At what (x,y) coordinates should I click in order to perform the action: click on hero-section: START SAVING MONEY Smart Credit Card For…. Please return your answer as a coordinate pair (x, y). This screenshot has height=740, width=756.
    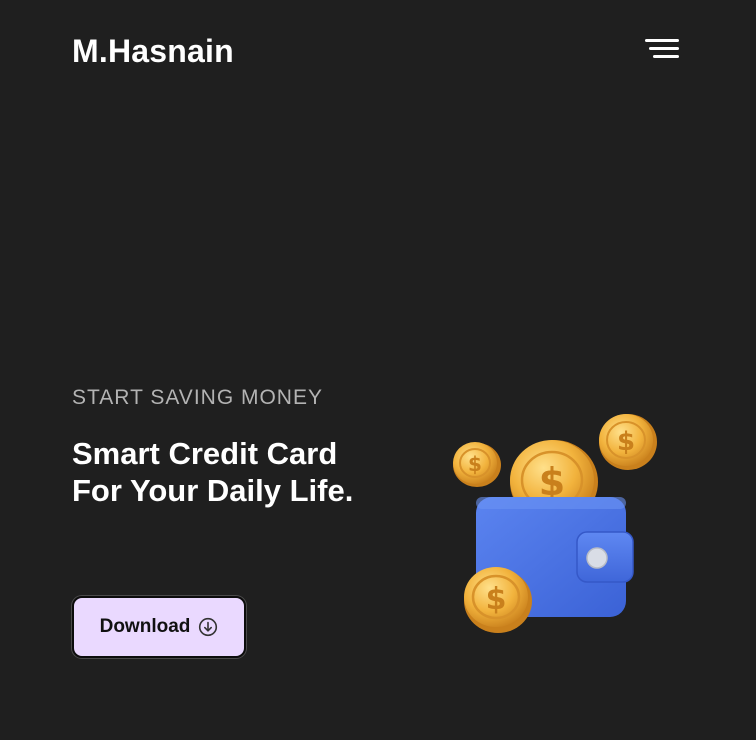
    Looking at the image, I should click on (242, 446).